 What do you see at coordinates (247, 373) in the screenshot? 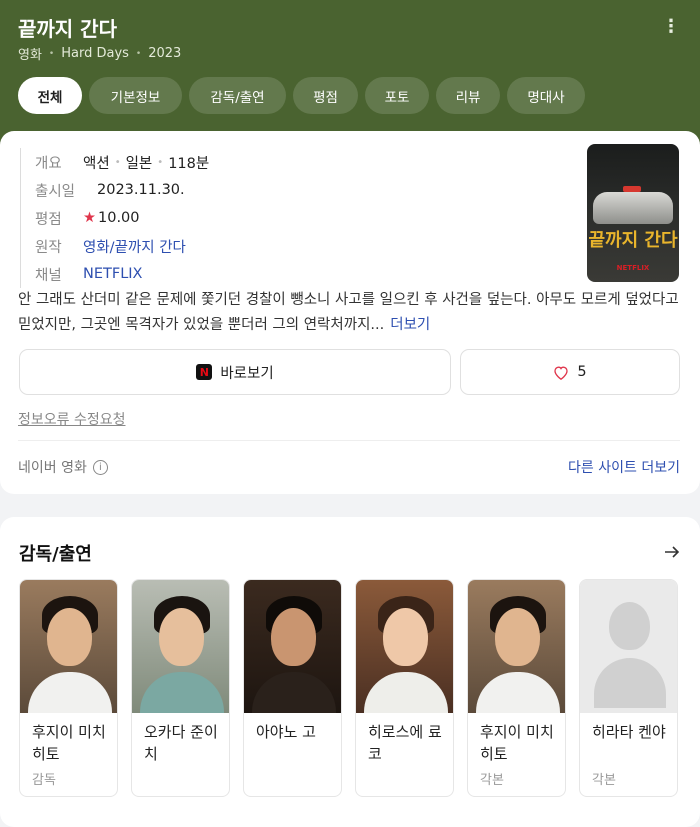
I see `watch-now-label: 바로보기` at bounding box center [247, 373].